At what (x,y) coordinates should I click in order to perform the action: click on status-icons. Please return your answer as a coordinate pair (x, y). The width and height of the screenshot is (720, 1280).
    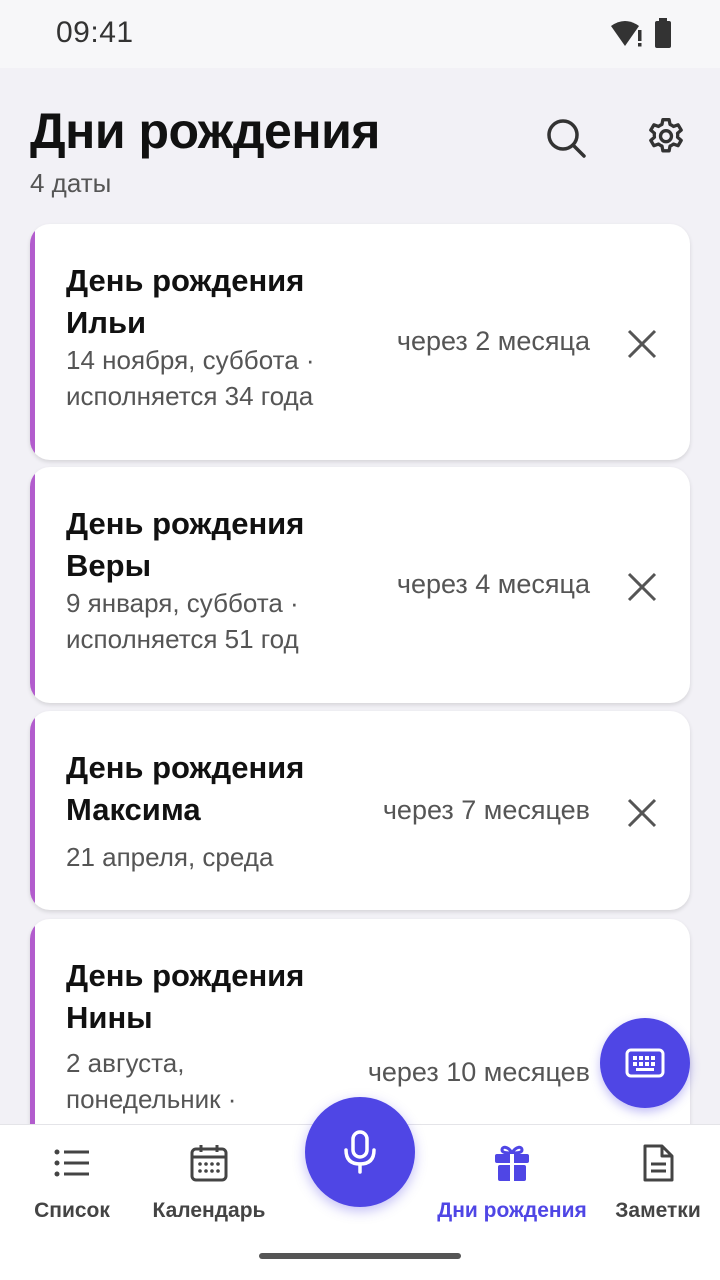
    Looking at the image, I should click on (641, 35).